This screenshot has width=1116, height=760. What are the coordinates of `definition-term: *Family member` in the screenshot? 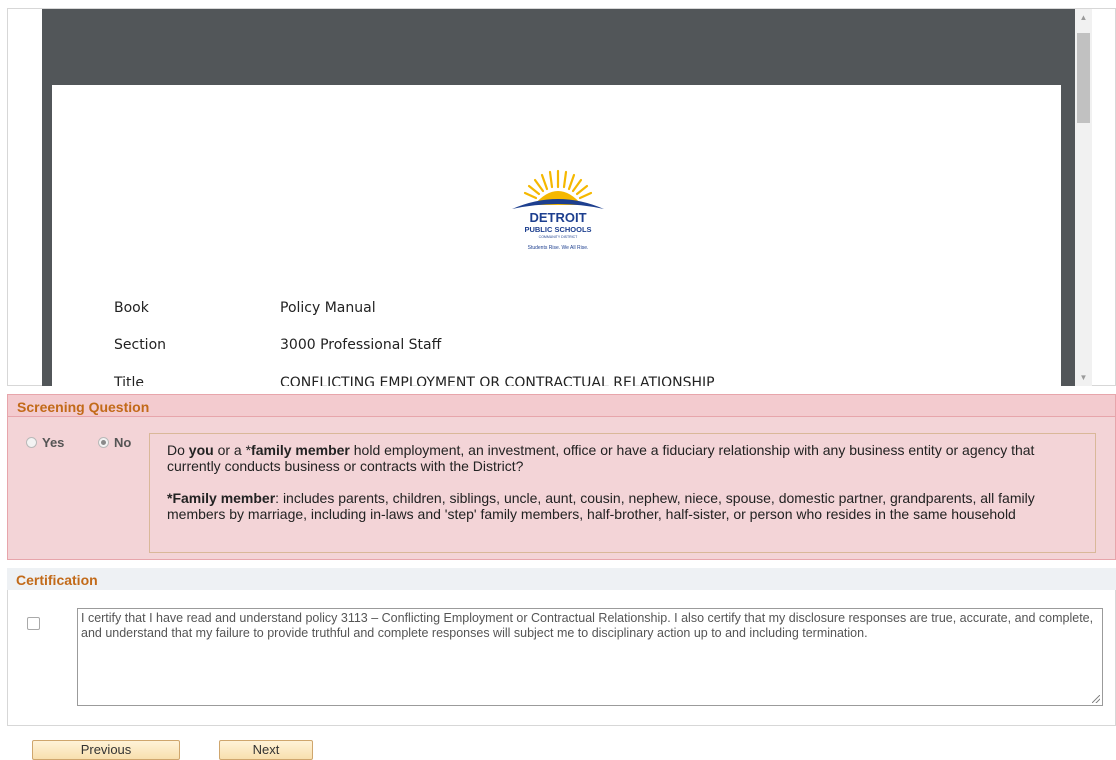 It's located at (221, 498).